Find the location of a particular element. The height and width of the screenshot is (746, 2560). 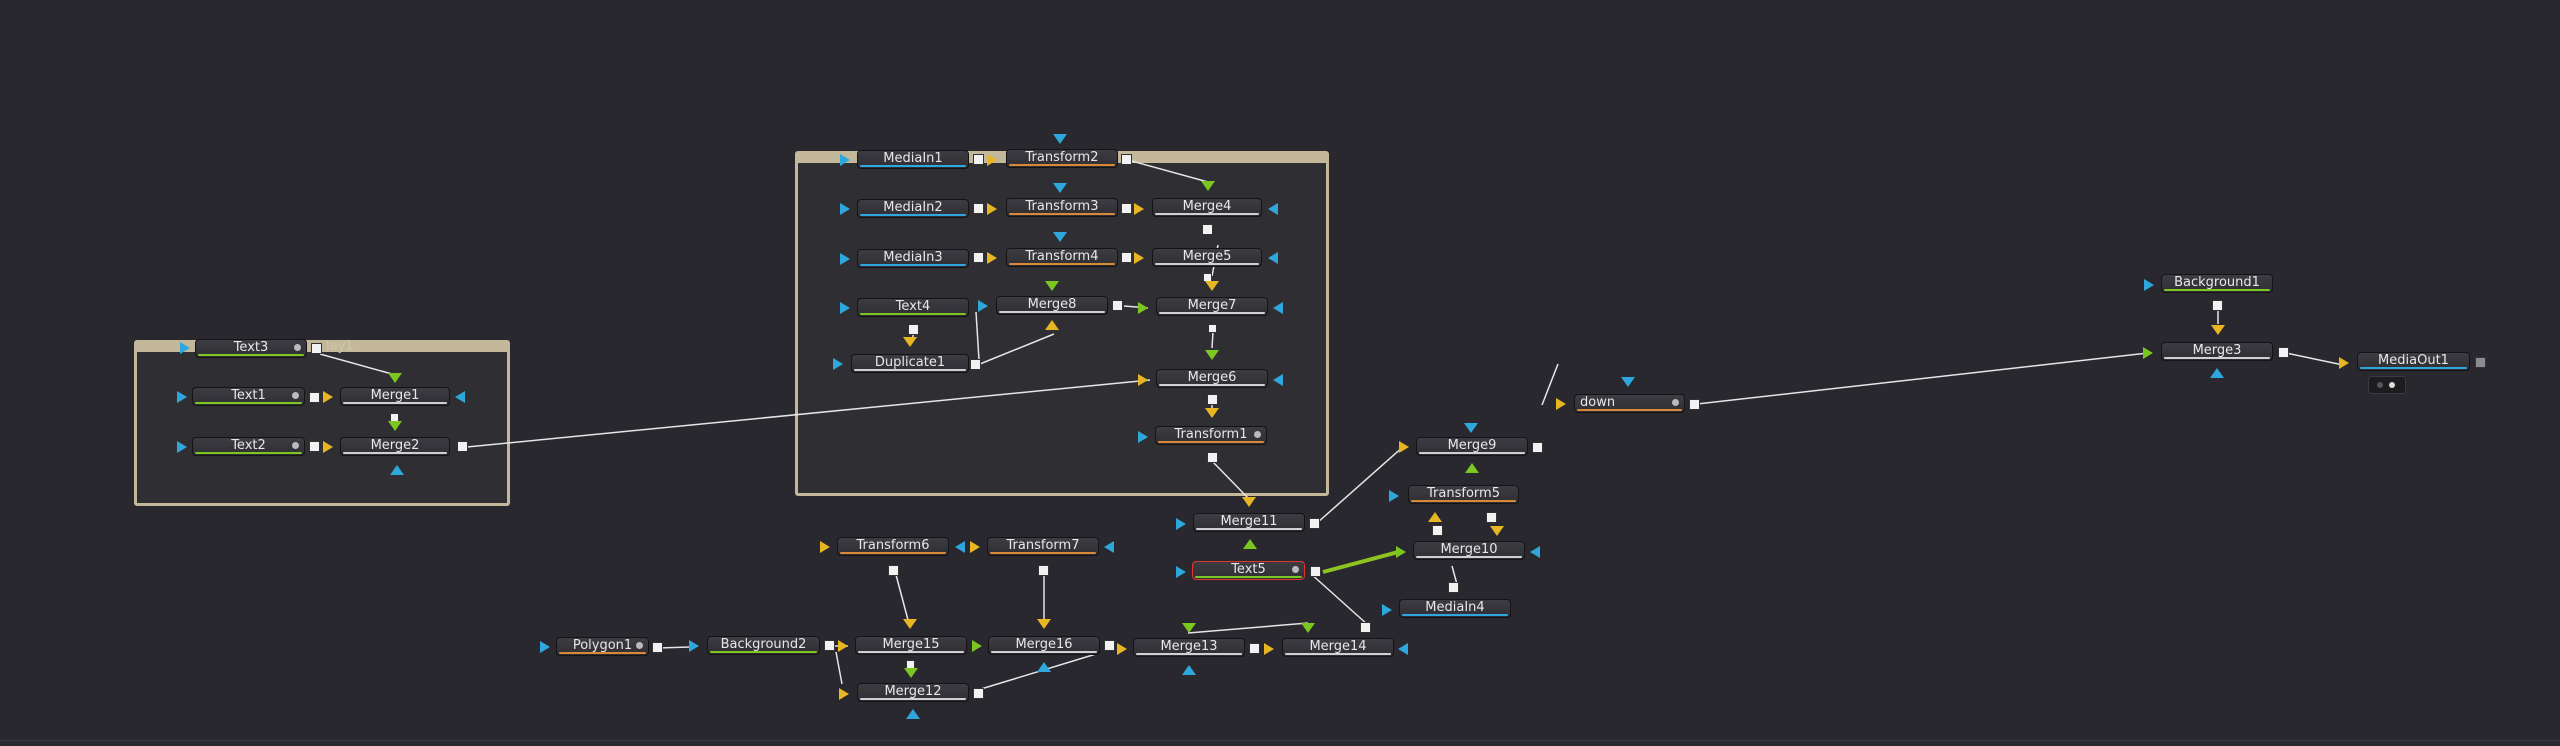

node-mediain3: MediaIn3 is located at coordinates (913, 258).